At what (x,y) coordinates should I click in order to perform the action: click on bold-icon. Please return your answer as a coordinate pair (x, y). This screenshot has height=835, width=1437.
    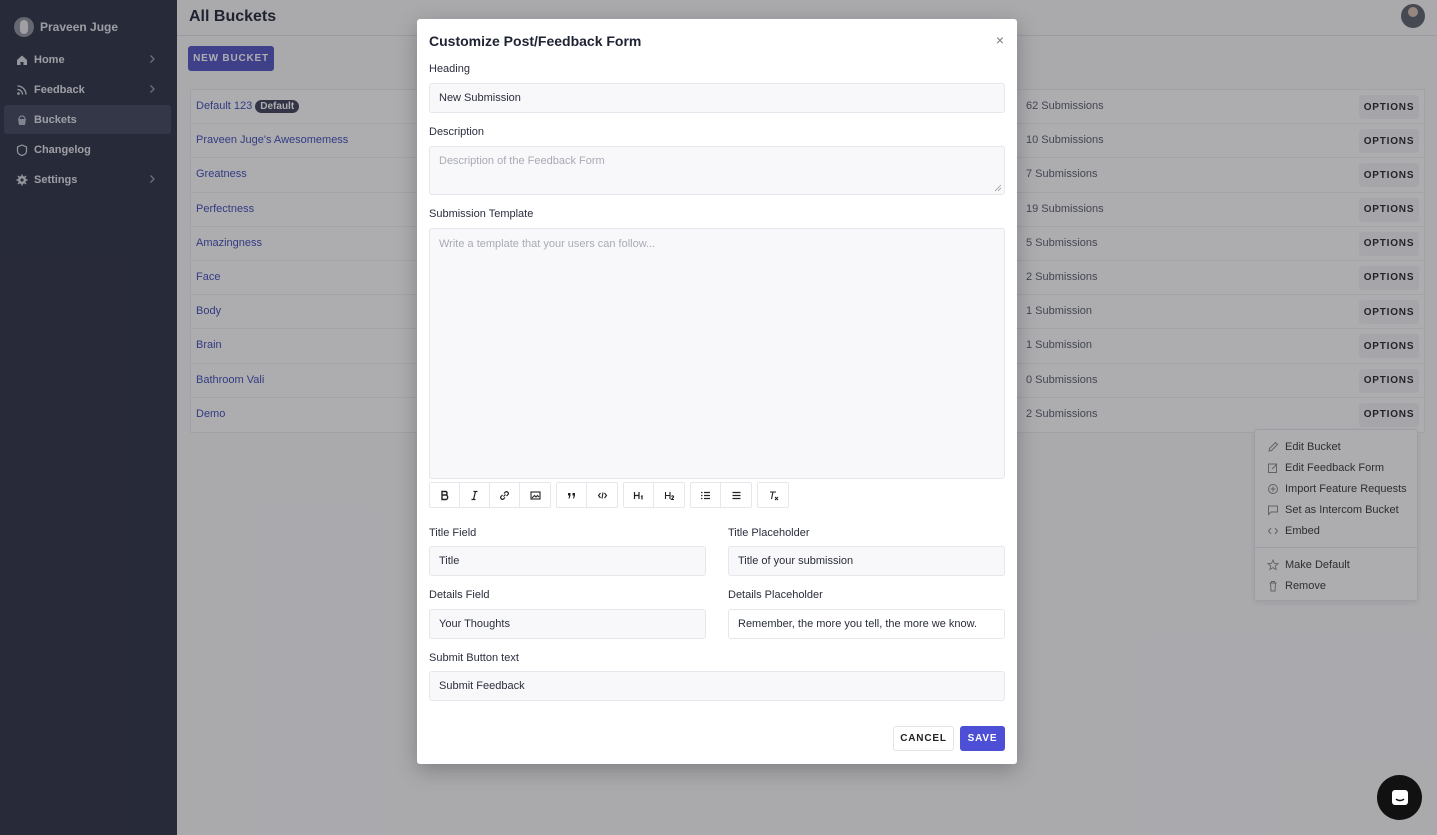
    Looking at the image, I should click on (445, 495).